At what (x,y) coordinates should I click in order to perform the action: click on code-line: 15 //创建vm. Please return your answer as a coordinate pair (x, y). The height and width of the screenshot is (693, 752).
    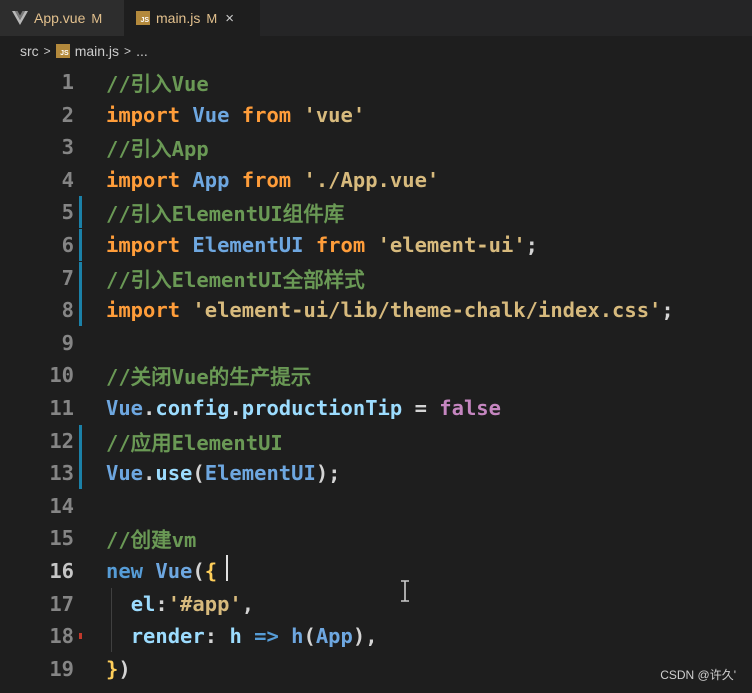
    Looking at the image, I should click on (376, 538).